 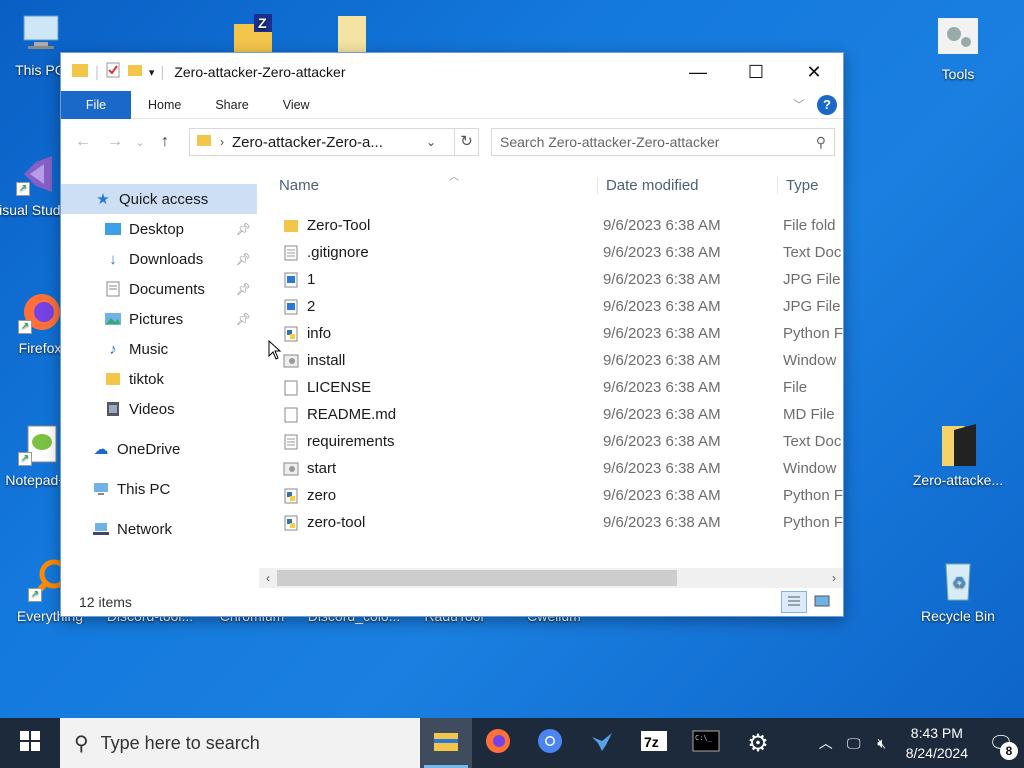 I want to click on start-button, so click(x=30, y=743).